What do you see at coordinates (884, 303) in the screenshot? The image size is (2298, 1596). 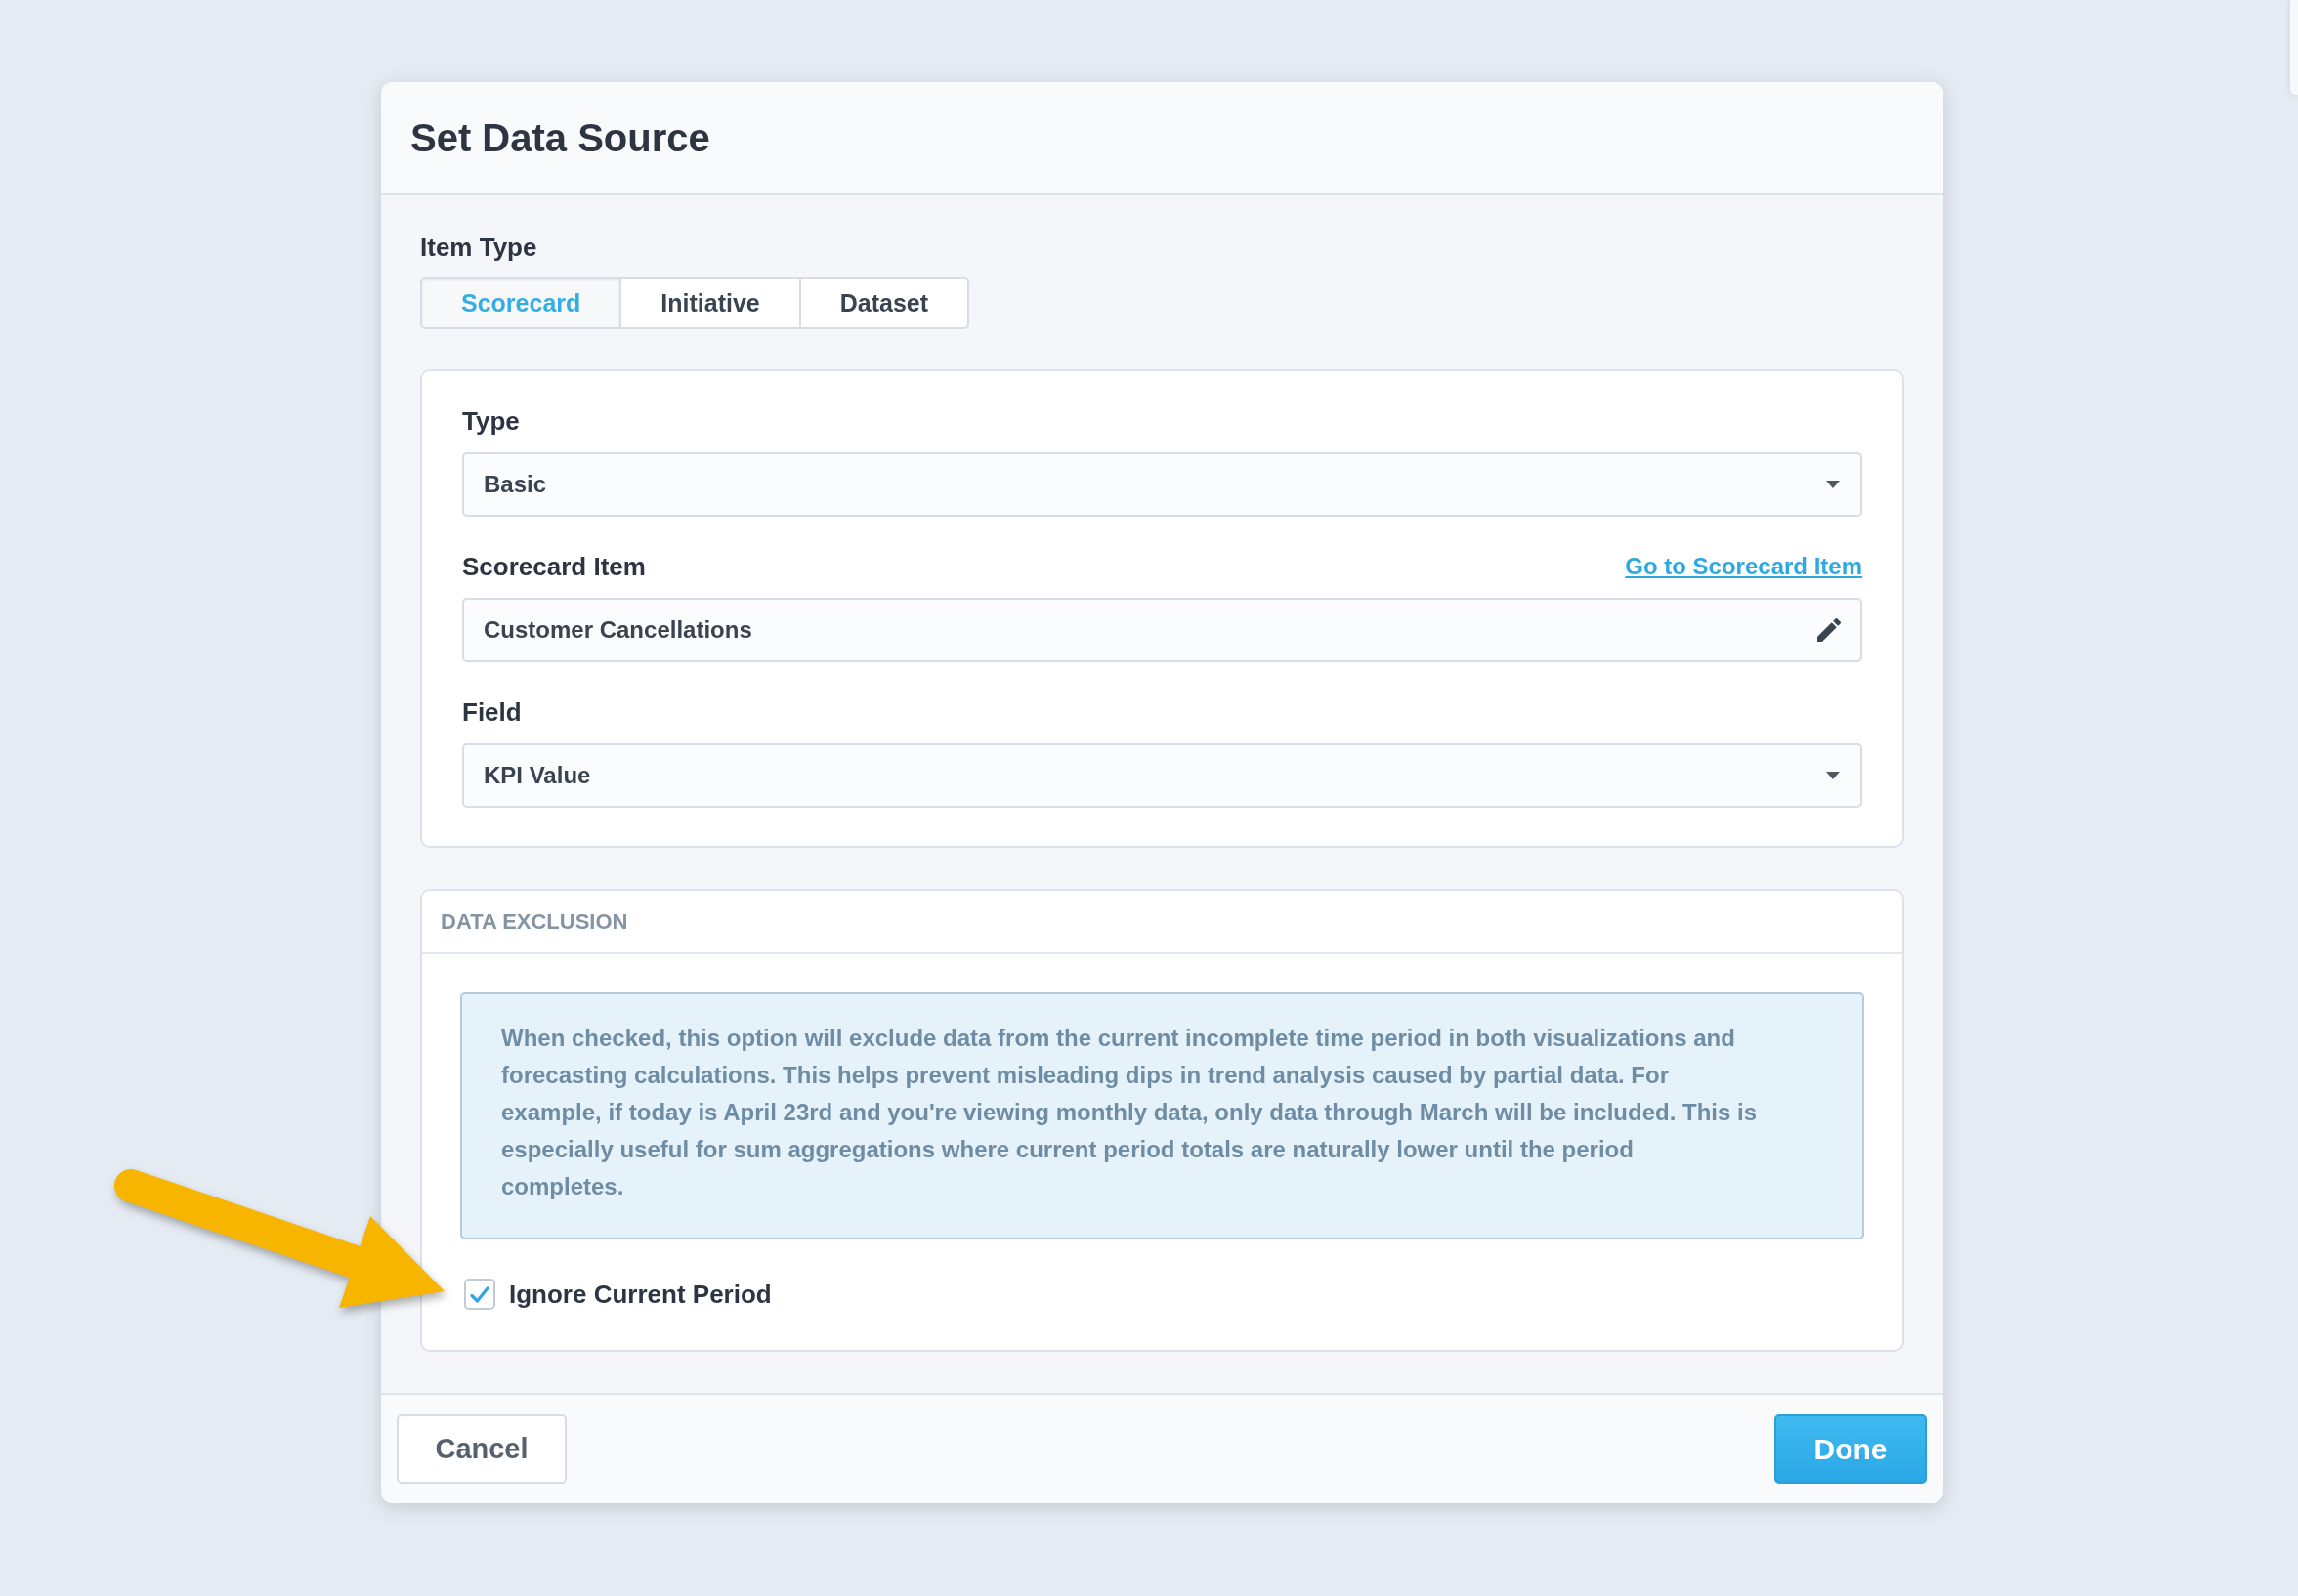 I see `item-type-tab: Dataset` at bounding box center [884, 303].